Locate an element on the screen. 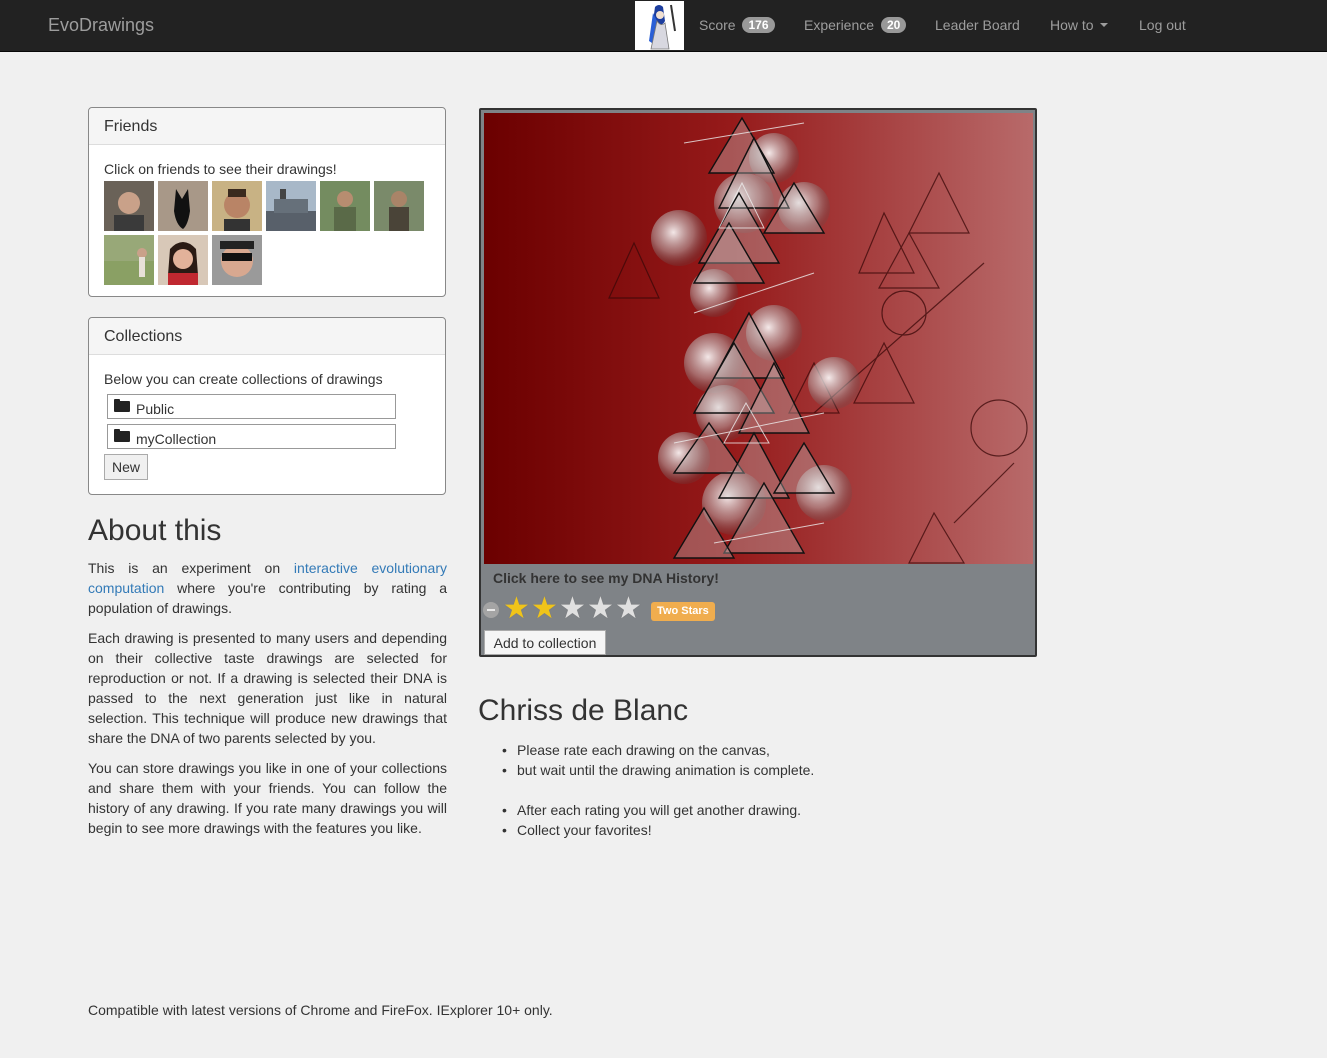 This screenshot has width=1327, height=1058. experience-link: Experience 20 is located at coordinates (855, 25).